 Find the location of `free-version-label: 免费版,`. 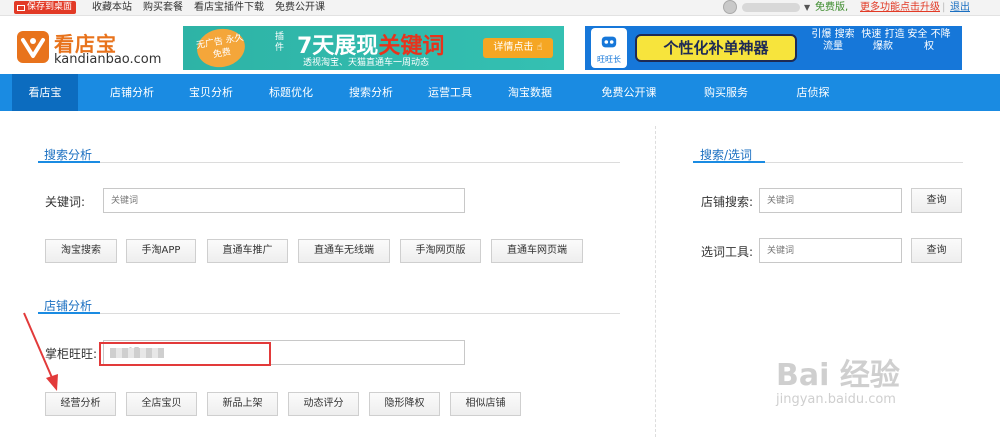

free-version-label: 免费版, is located at coordinates (832, 7).